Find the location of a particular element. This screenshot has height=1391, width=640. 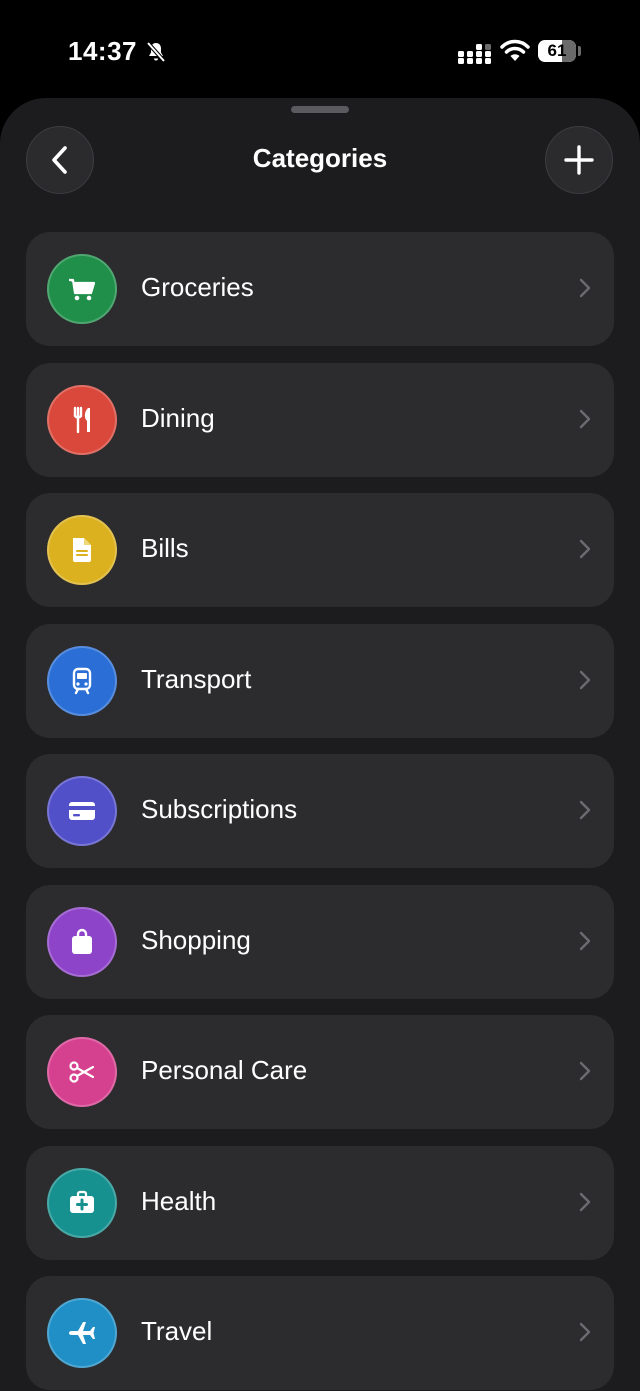

category-row-personal-care: Personal Care is located at coordinates (320, 1072).